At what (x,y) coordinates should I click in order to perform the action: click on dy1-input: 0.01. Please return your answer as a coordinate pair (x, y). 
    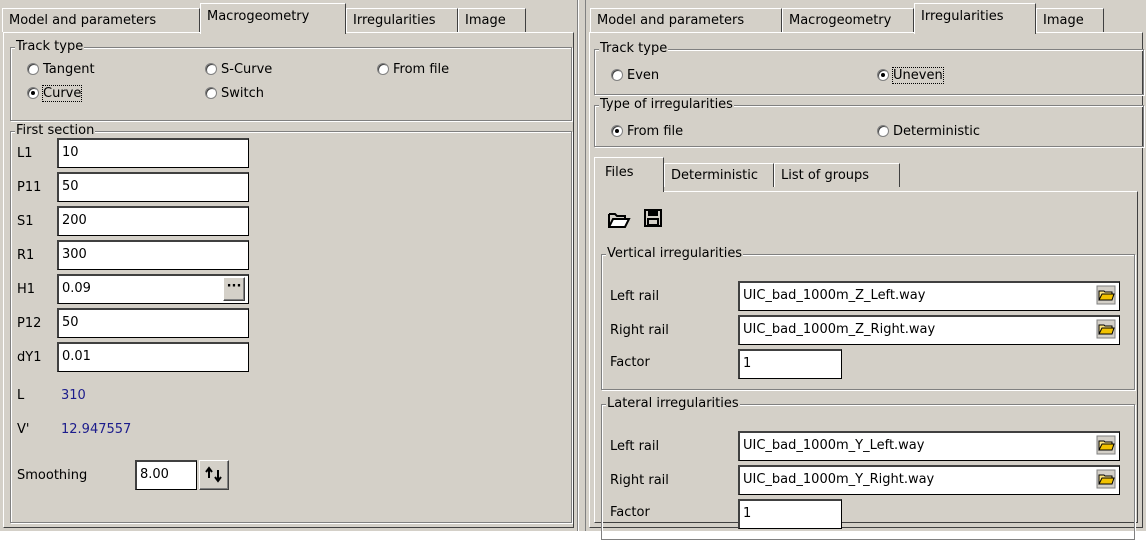
    Looking at the image, I should click on (153, 357).